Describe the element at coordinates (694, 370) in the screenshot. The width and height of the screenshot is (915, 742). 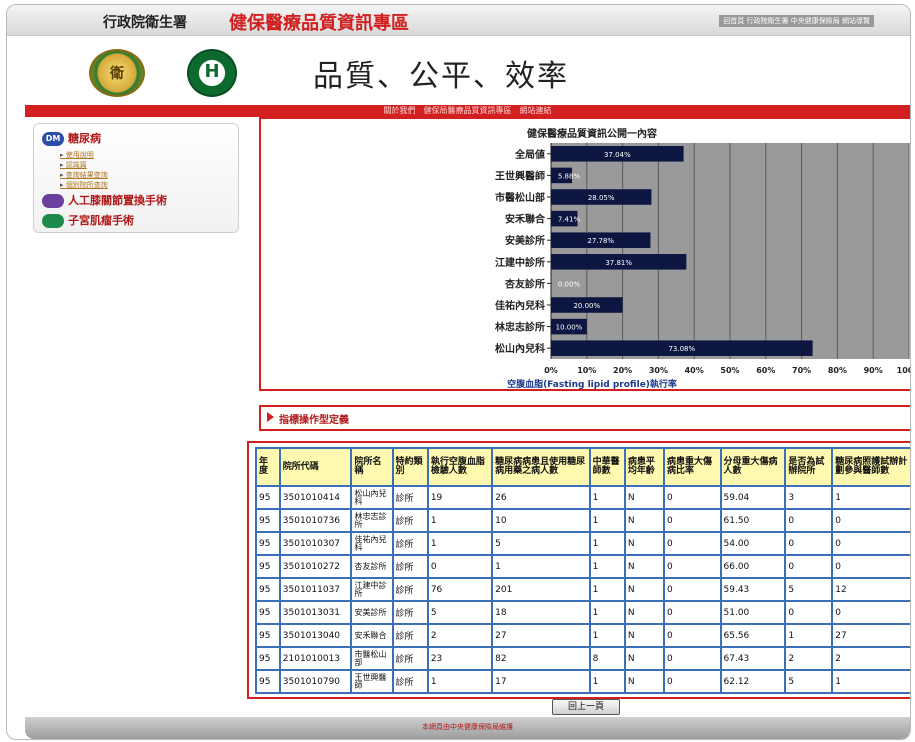
I see `x-tick-label: 40%` at that location.